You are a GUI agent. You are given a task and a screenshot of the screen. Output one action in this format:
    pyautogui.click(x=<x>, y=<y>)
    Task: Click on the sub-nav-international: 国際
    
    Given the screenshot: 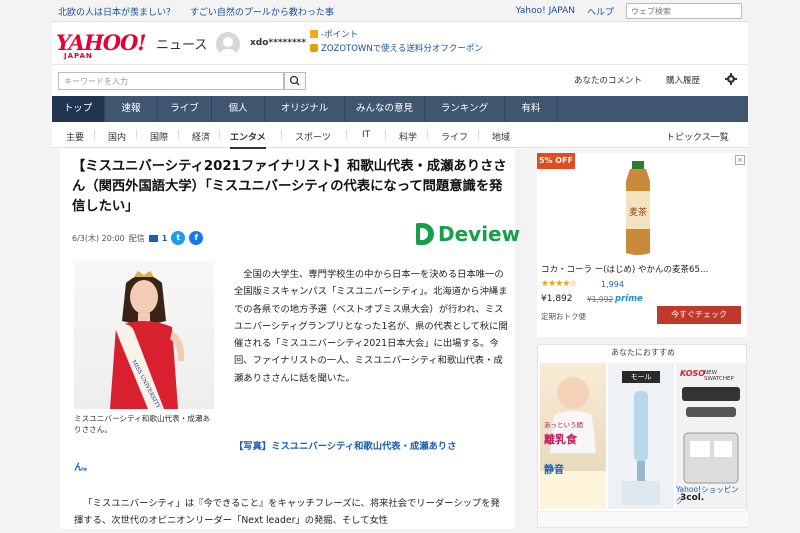 What is the action you would take?
    pyautogui.click(x=159, y=136)
    